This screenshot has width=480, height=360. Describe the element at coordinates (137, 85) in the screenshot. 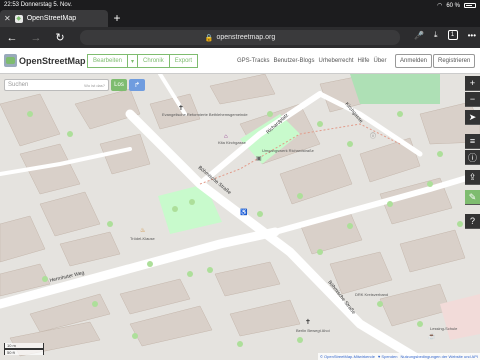

I see `directions-button: ↱` at that location.